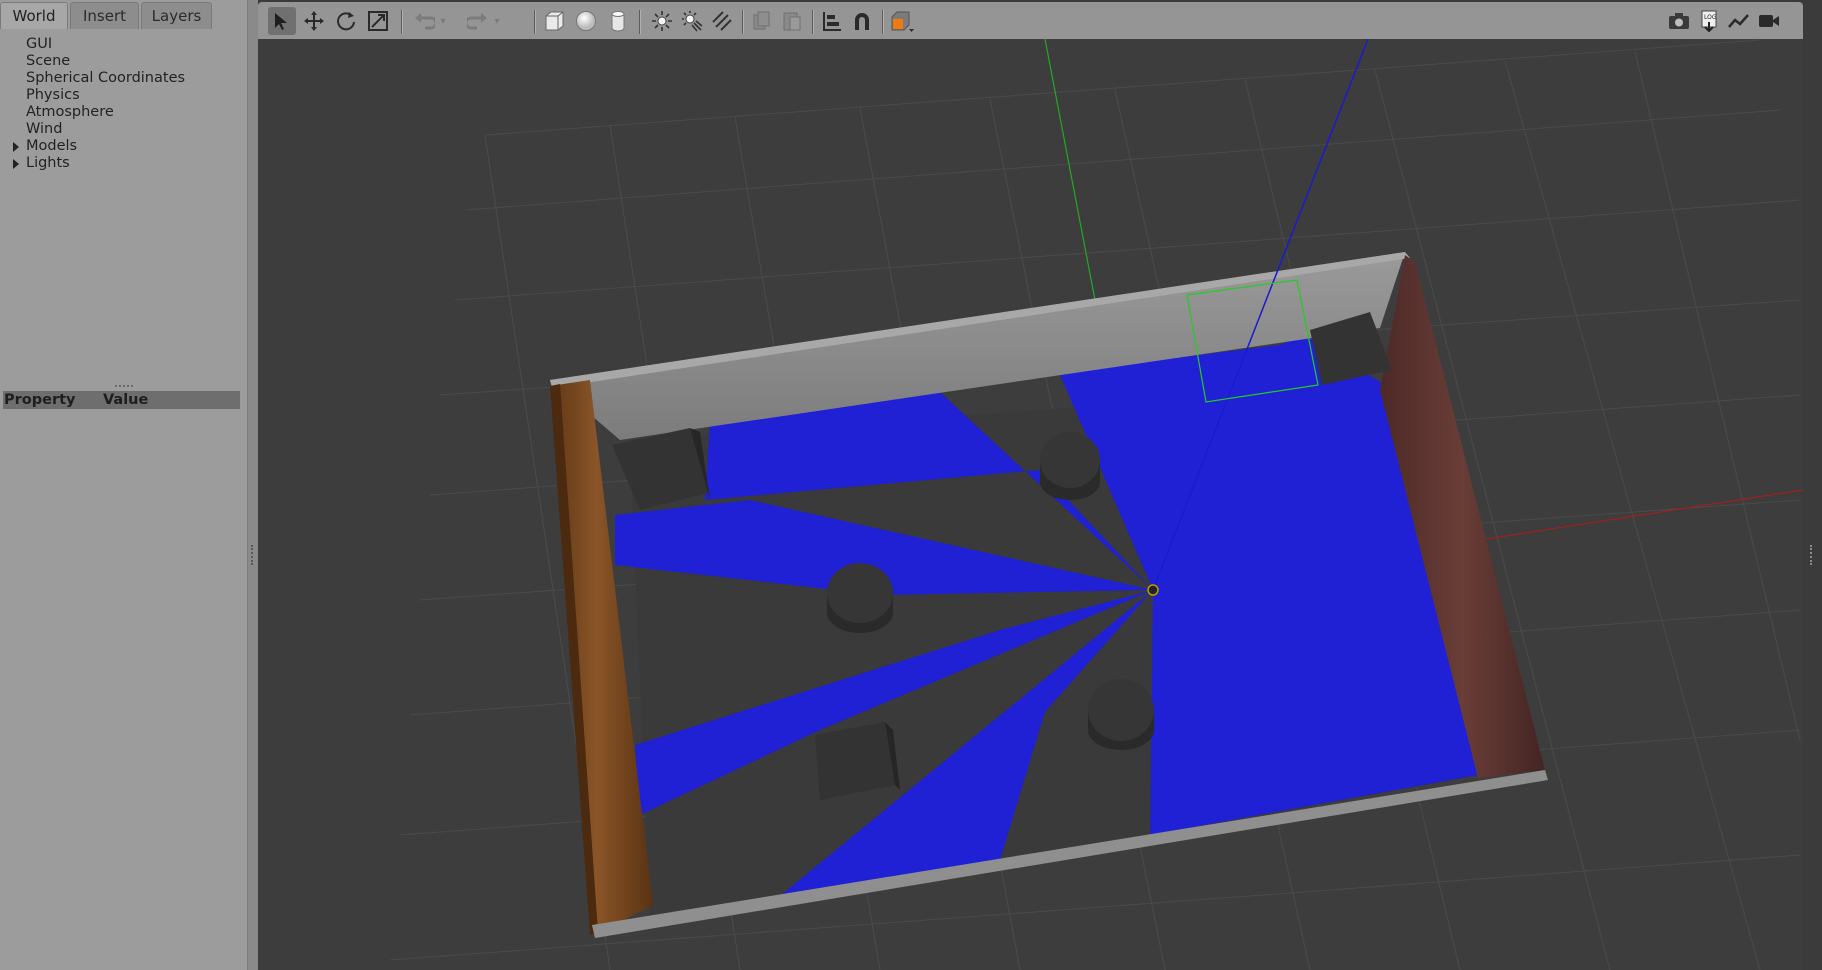  I want to click on arrow-pointer-icon, so click(281, 21).